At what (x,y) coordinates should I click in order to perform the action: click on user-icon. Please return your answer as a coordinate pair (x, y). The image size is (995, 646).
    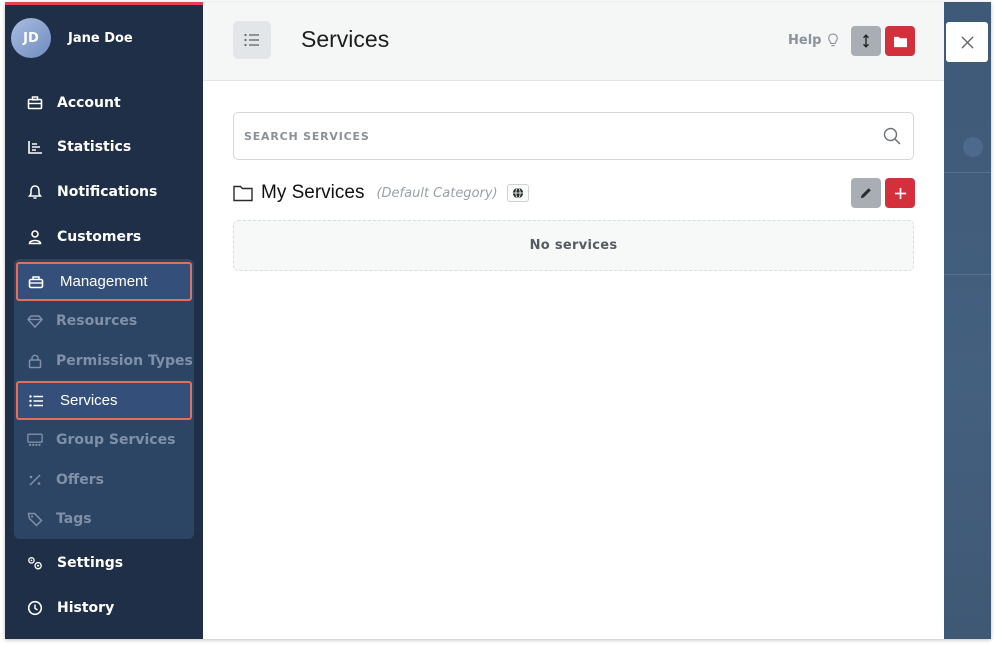
    Looking at the image, I should click on (35, 237).